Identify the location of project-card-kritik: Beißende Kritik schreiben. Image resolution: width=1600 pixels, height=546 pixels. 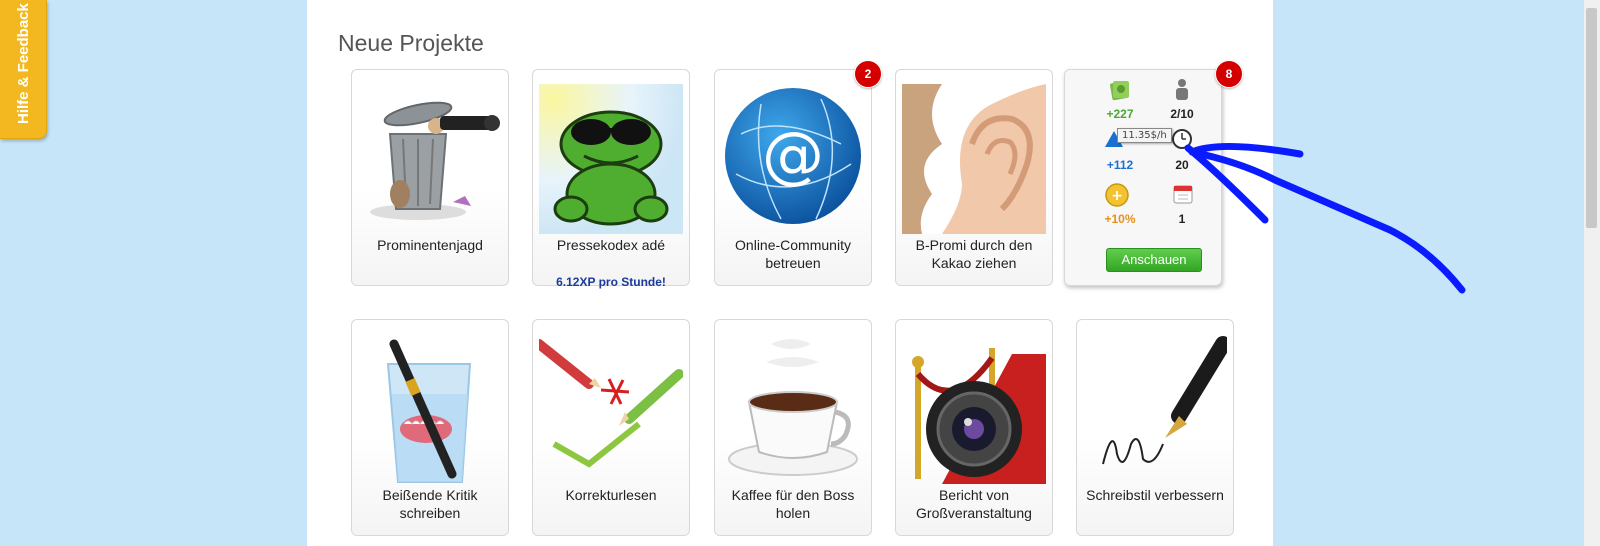
(430, 427).